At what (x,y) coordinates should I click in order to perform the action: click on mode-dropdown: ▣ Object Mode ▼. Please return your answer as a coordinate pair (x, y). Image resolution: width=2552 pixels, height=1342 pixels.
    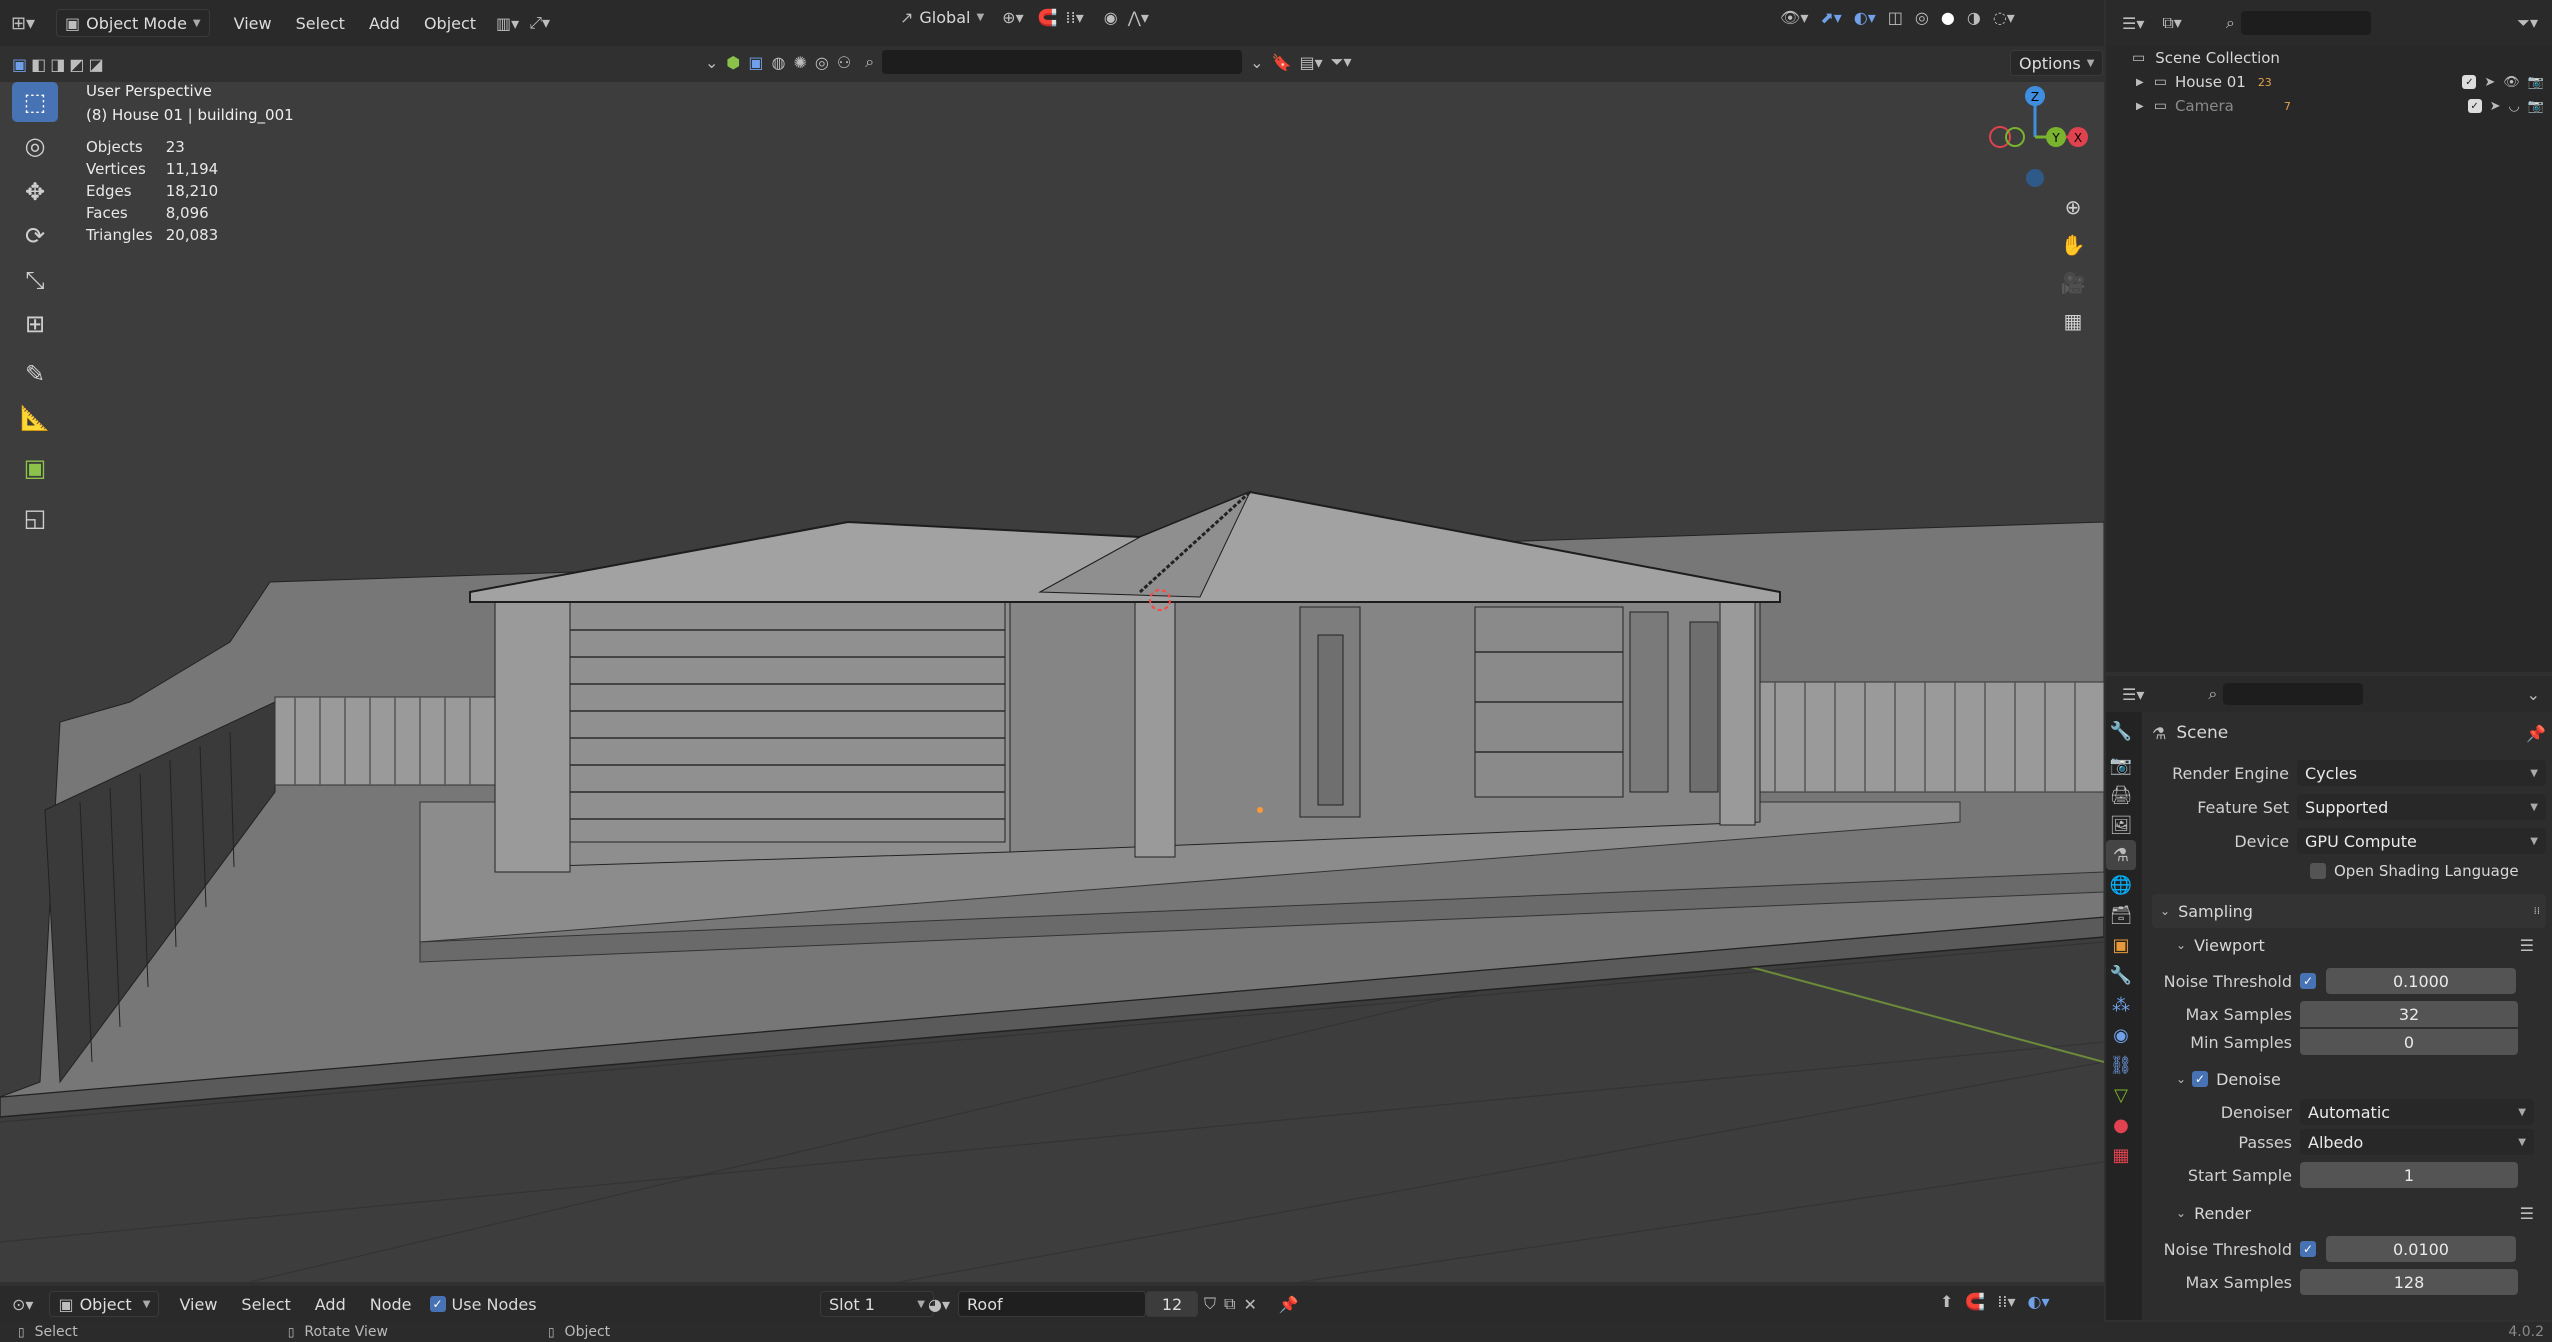
    Looking at the image, I should click on (133, 23).